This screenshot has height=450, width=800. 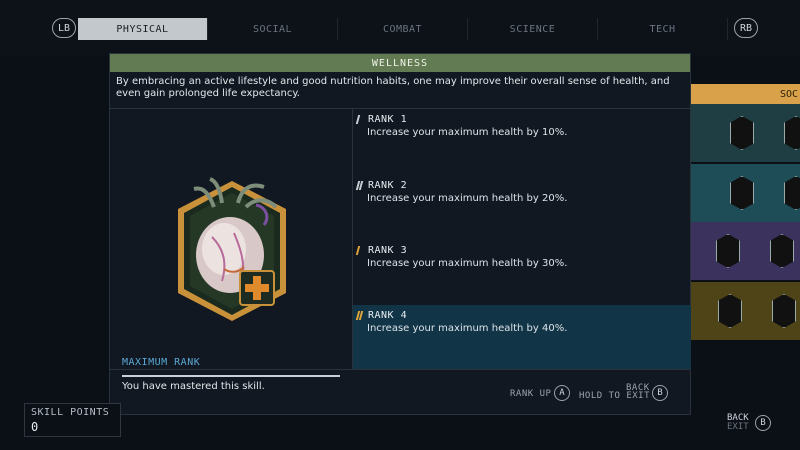 I want to click on hold-to-exit-label: HOLD TO EXIT, so click(x=615, y=396).